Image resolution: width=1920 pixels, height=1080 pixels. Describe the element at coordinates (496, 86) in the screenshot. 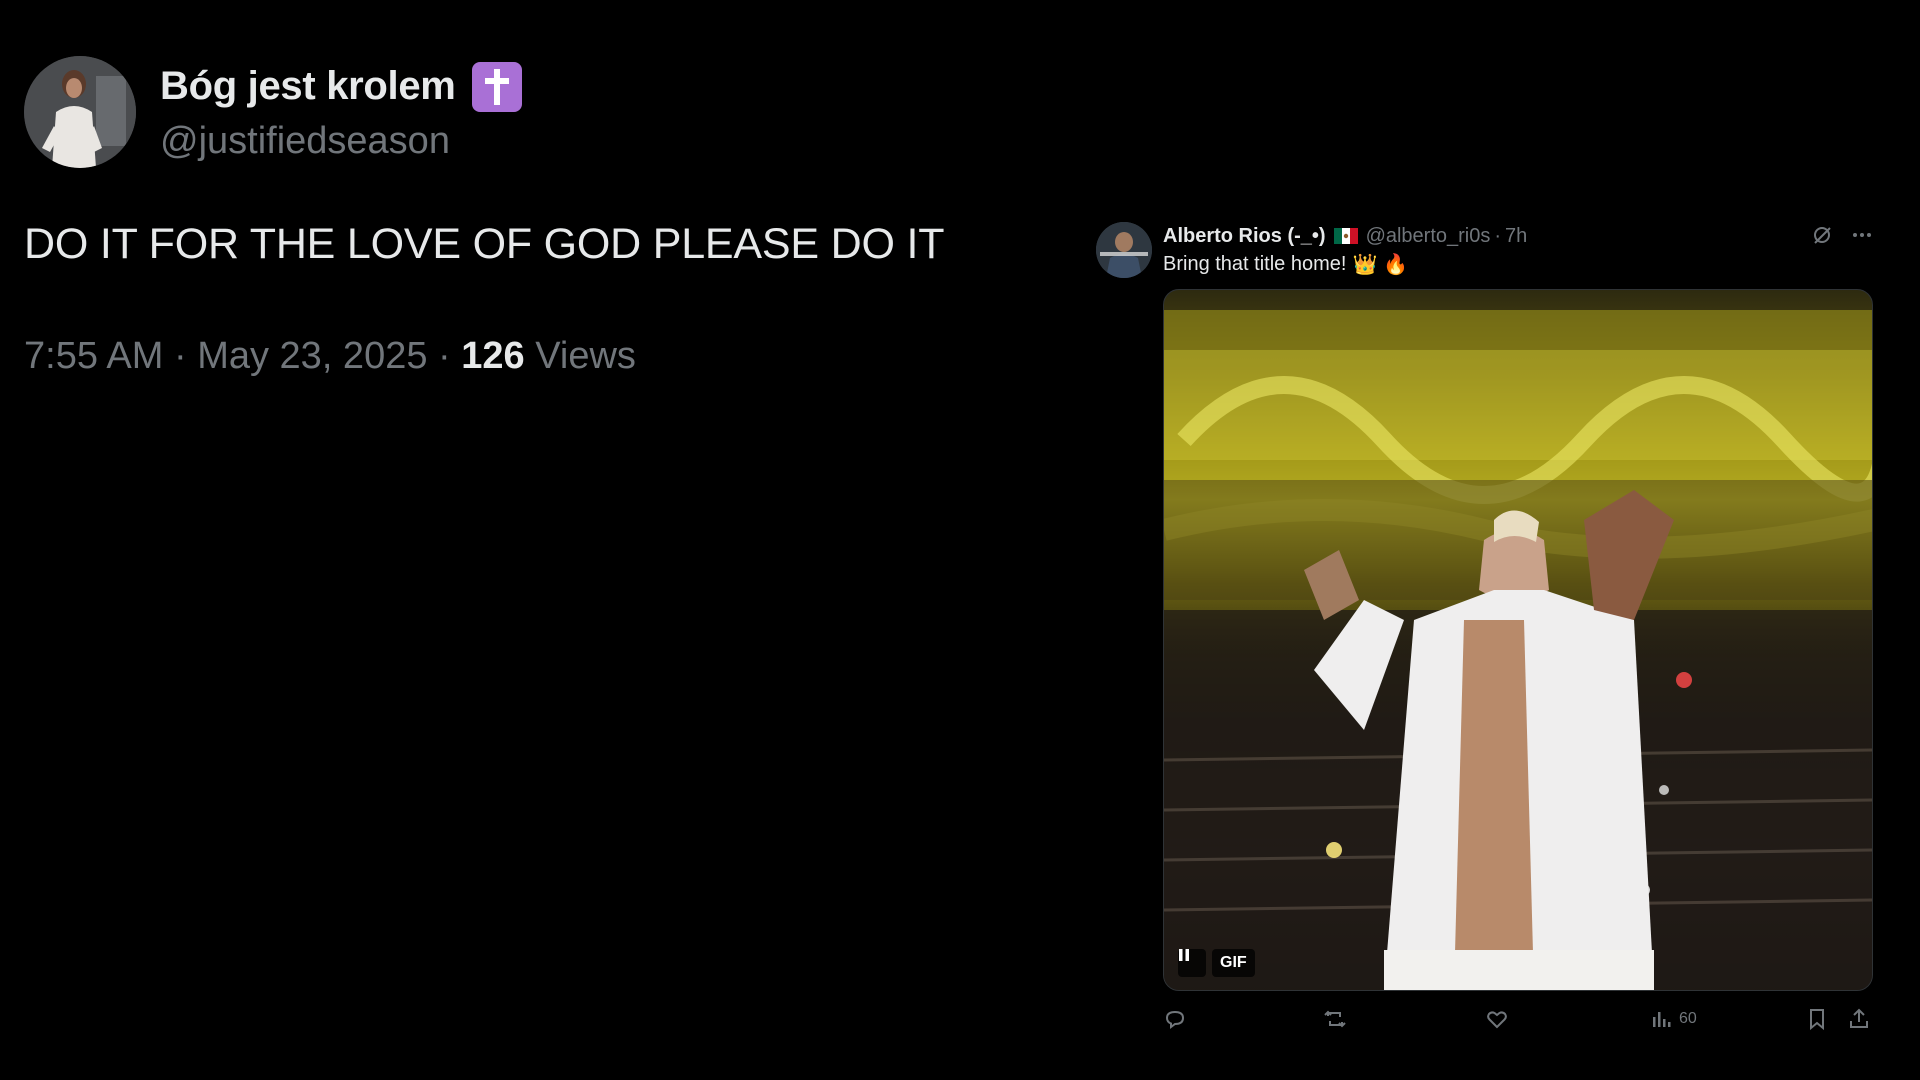

I see `cross-icon` at that location.